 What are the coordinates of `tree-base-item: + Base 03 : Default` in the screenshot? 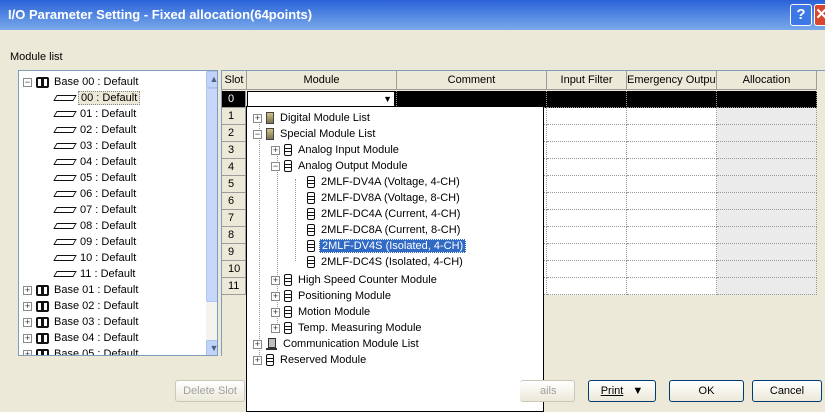 It's located at (81, 322).